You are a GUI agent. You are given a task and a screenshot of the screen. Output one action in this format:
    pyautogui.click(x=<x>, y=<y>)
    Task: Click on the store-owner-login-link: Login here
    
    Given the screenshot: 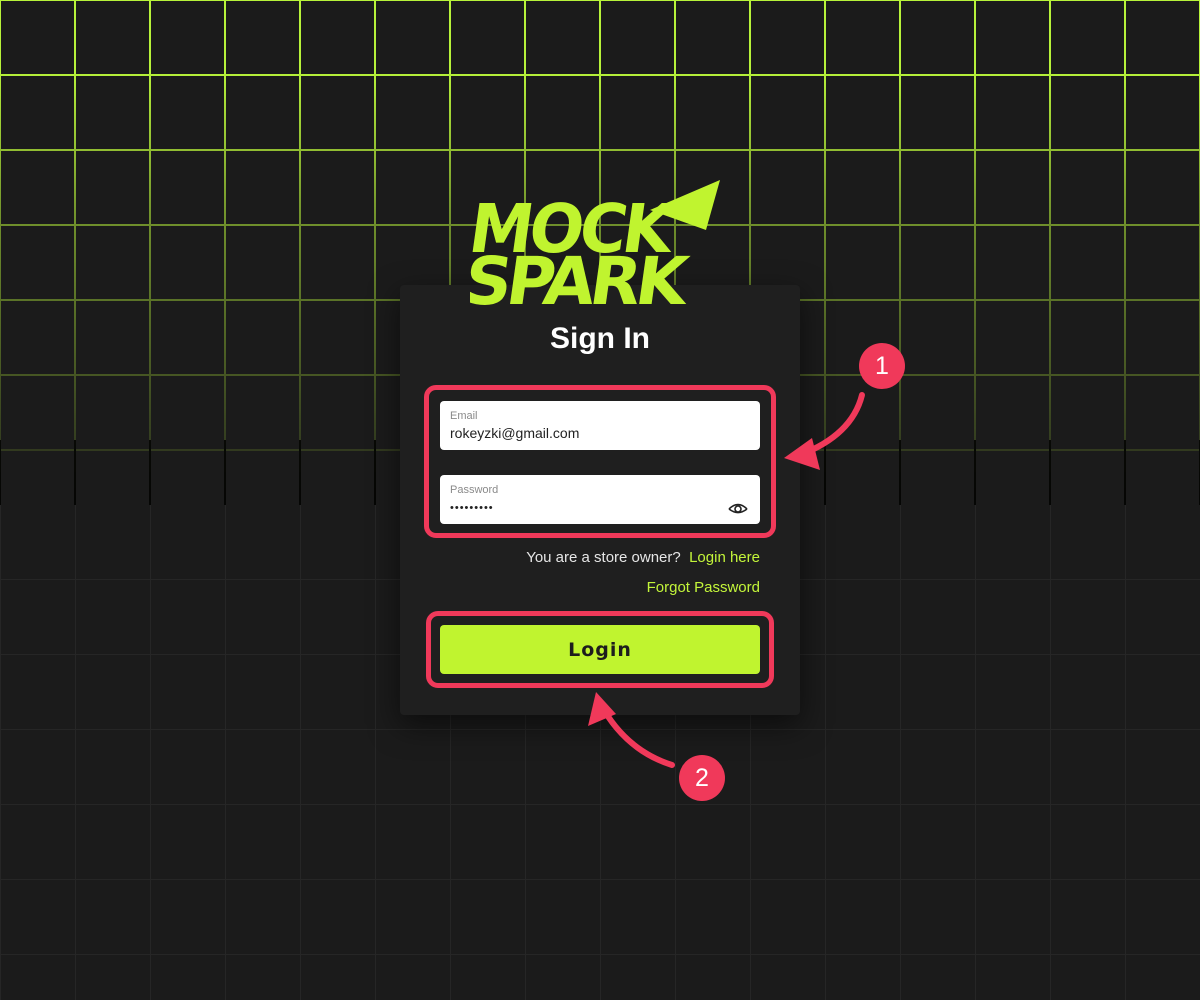 What is the action you would take?
    pyautogui.click(x=724, y=557)
    